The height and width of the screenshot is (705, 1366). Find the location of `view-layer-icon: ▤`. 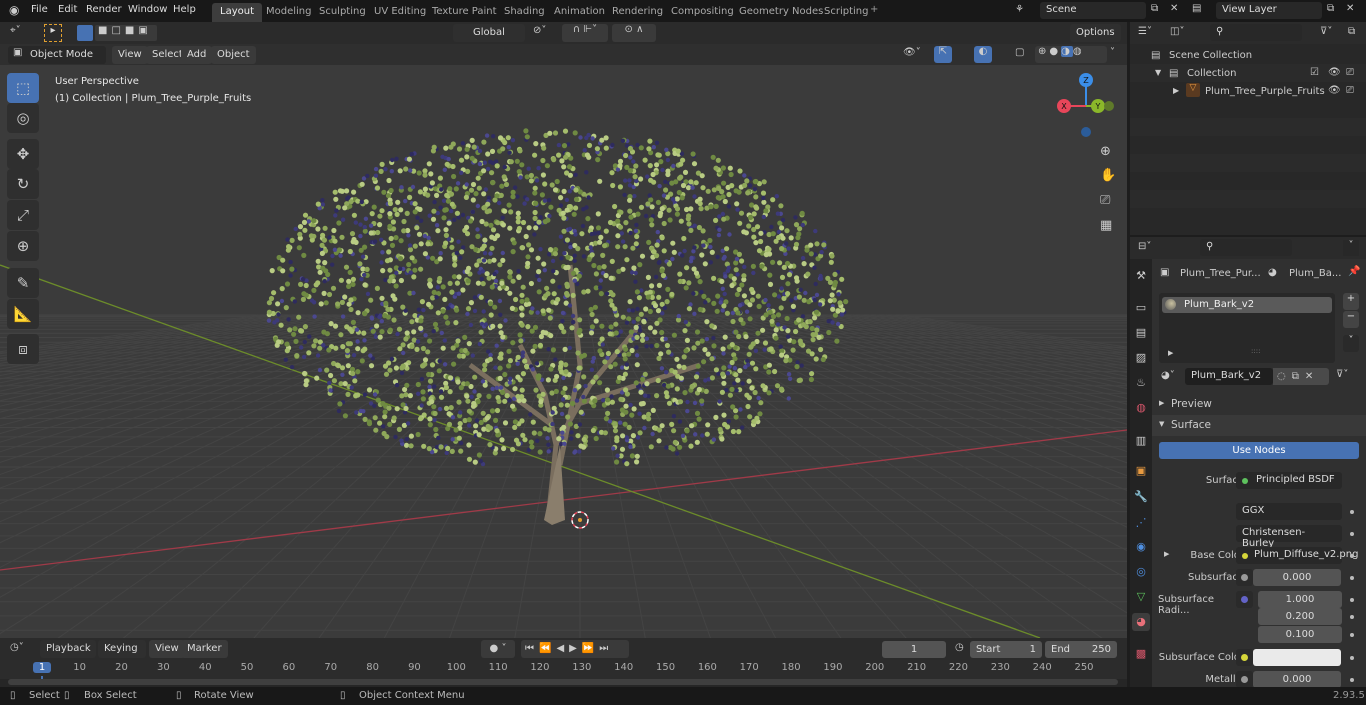

view-layer-icon: ▤ is located at coordinates (1196, 8).